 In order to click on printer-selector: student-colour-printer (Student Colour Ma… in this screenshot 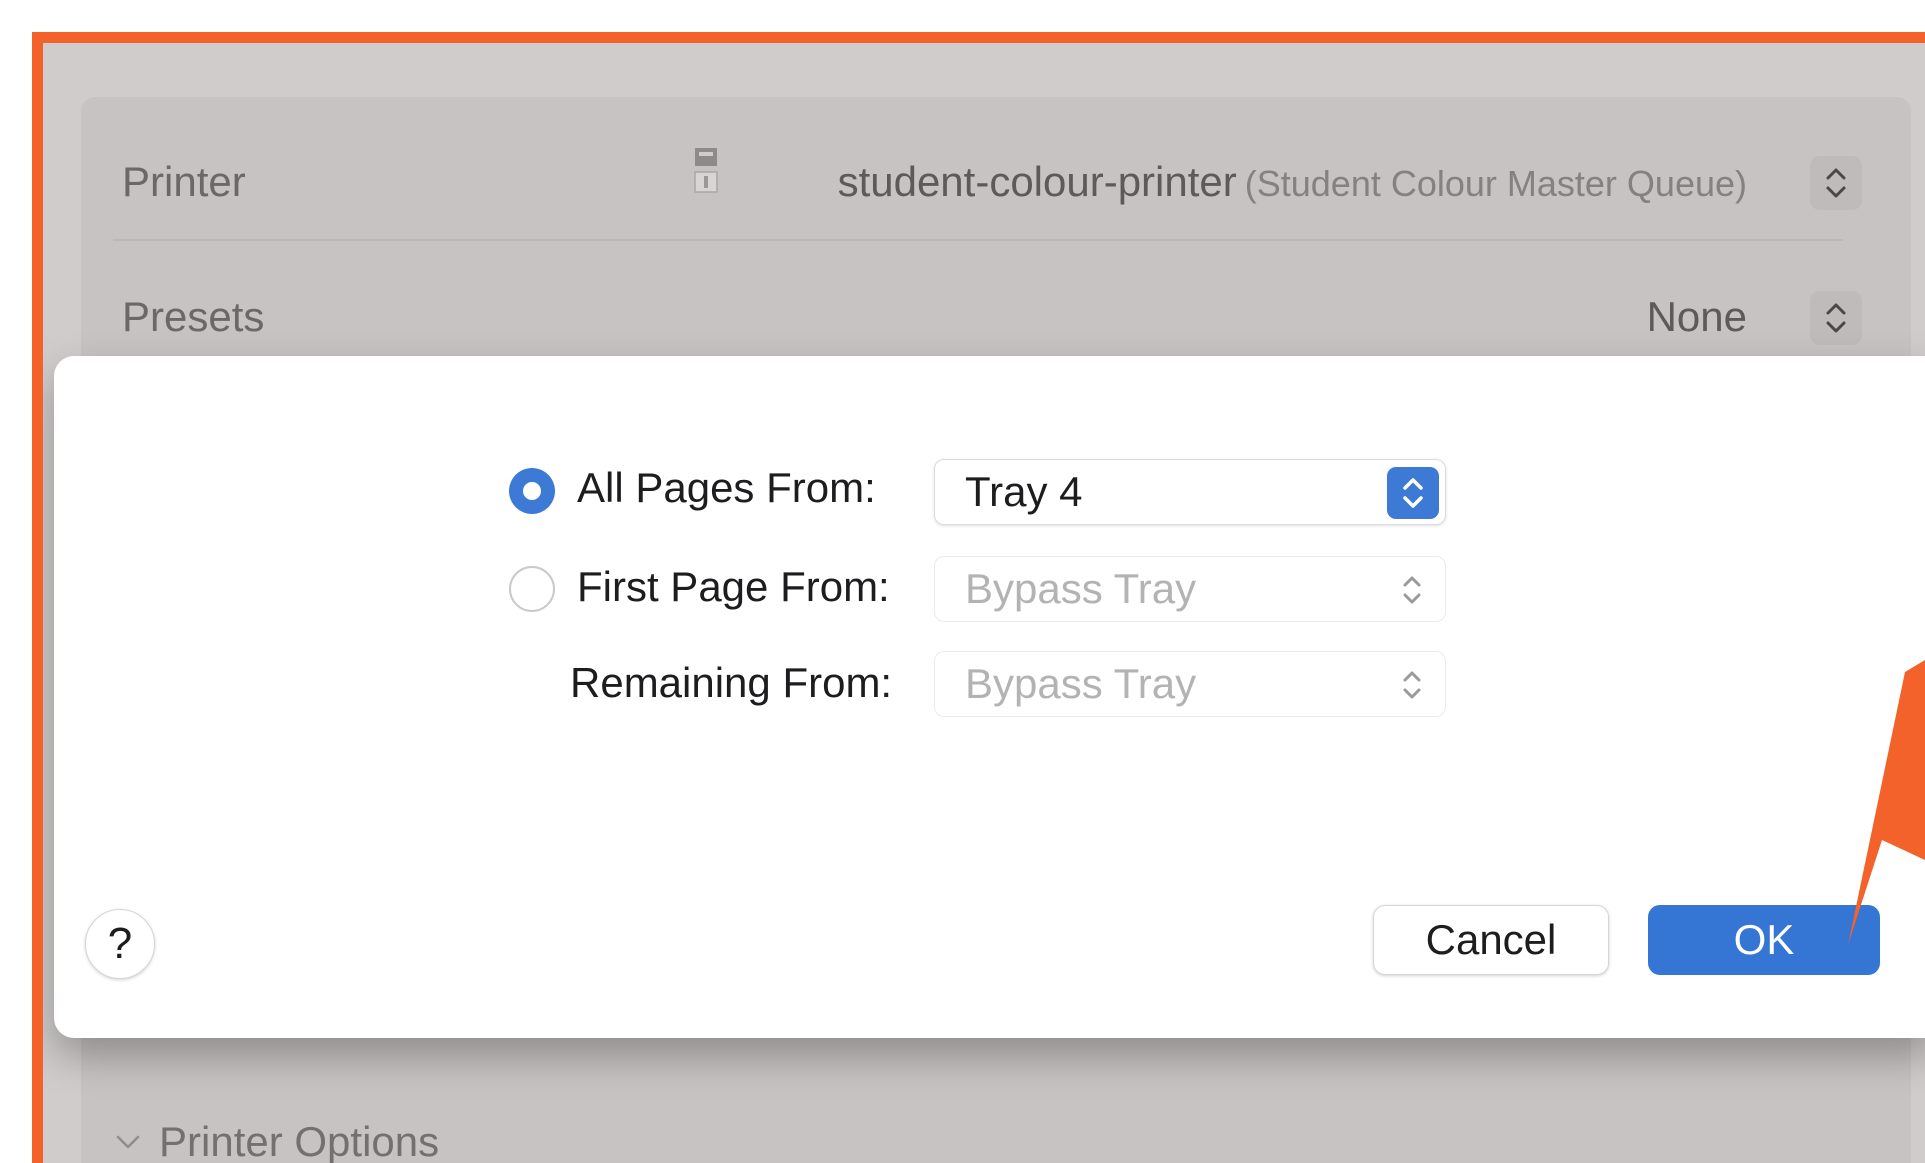, I will do `click(1292, 182)`.